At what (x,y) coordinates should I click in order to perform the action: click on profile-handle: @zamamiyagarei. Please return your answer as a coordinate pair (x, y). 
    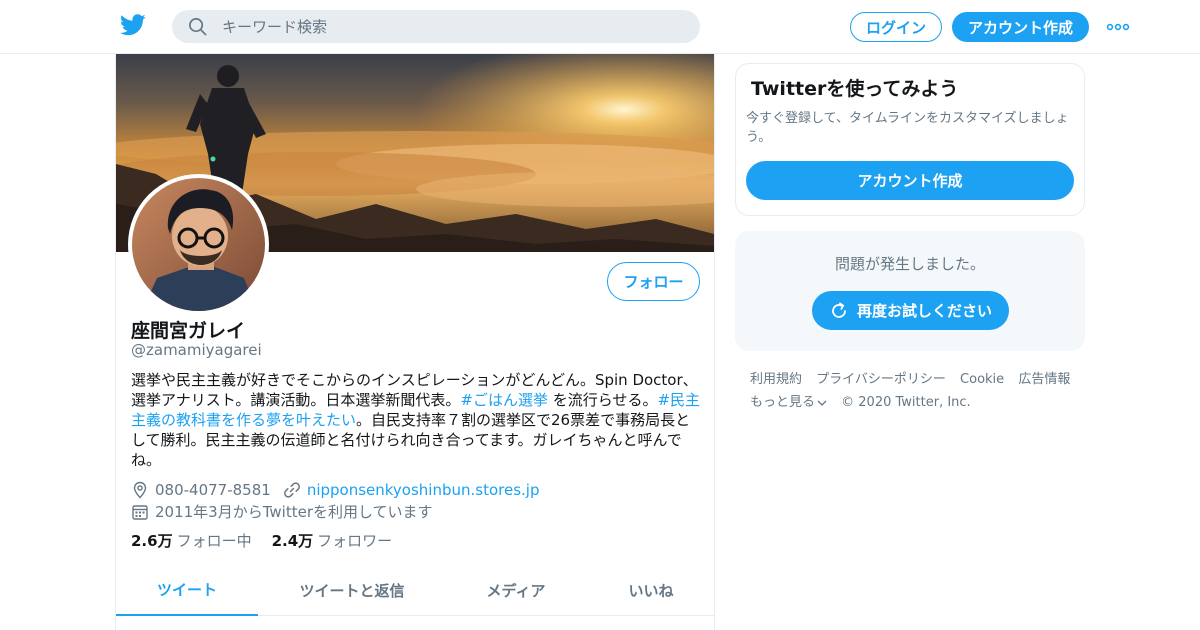
    Looking at the image, I should click on (196, 350).